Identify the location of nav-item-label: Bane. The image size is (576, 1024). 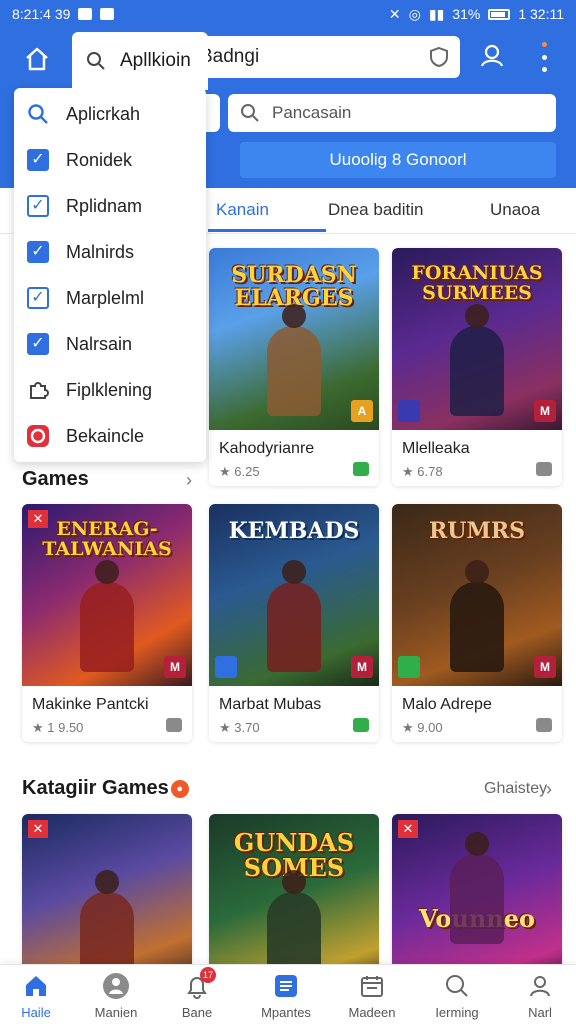
(197, 1012).